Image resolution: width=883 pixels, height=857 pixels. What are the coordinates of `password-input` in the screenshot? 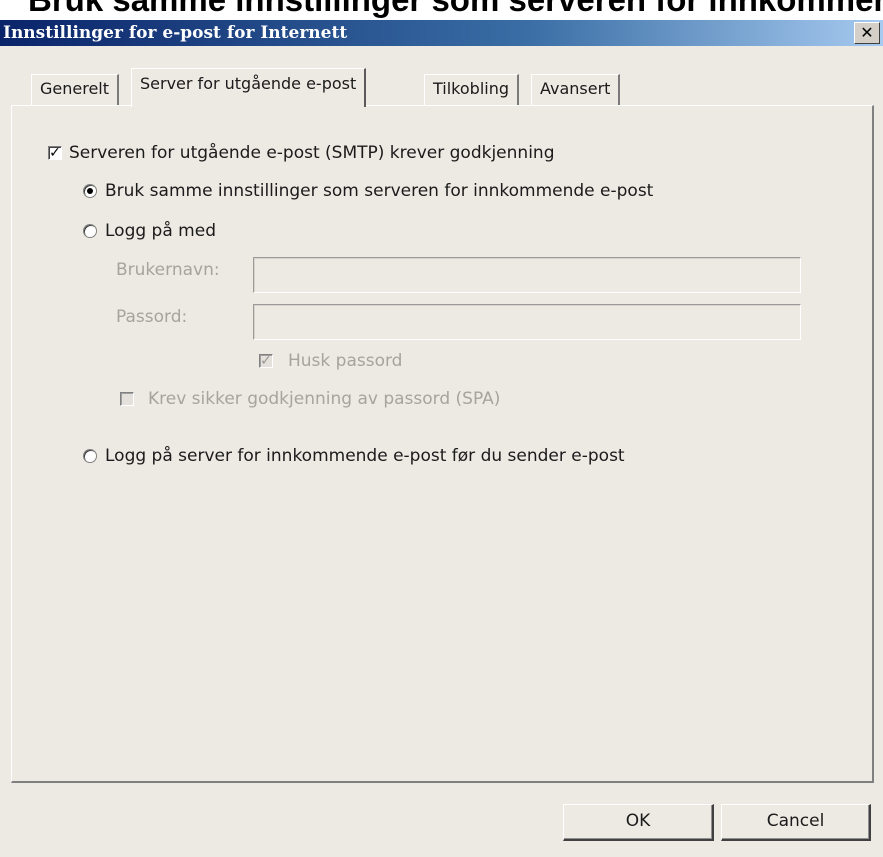 It's located at (527, 322).